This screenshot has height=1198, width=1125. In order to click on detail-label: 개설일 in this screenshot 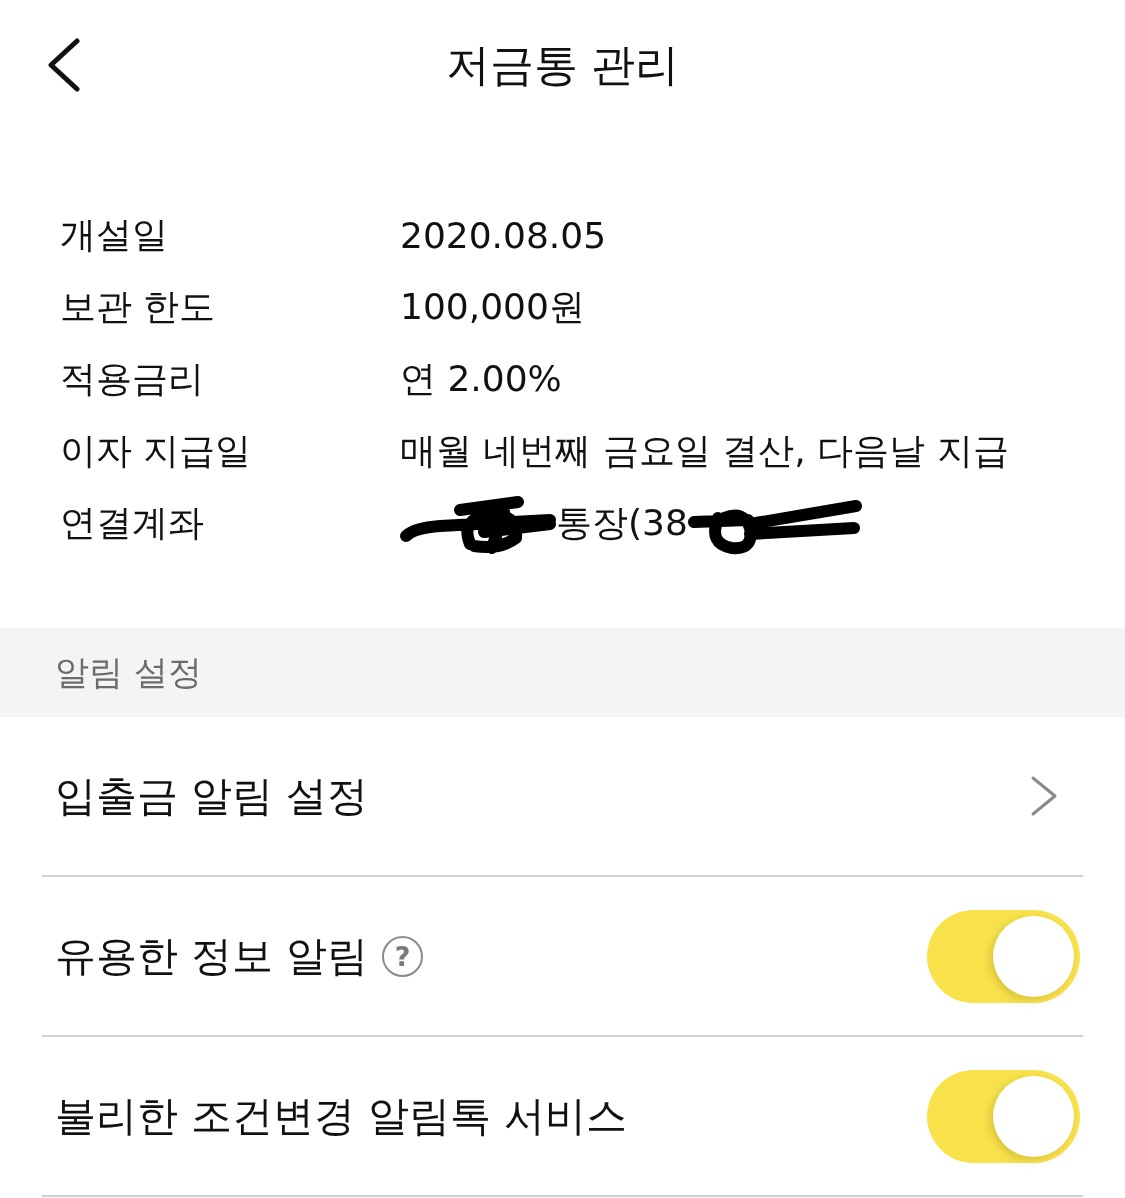, I will do `click(114, 234)`.